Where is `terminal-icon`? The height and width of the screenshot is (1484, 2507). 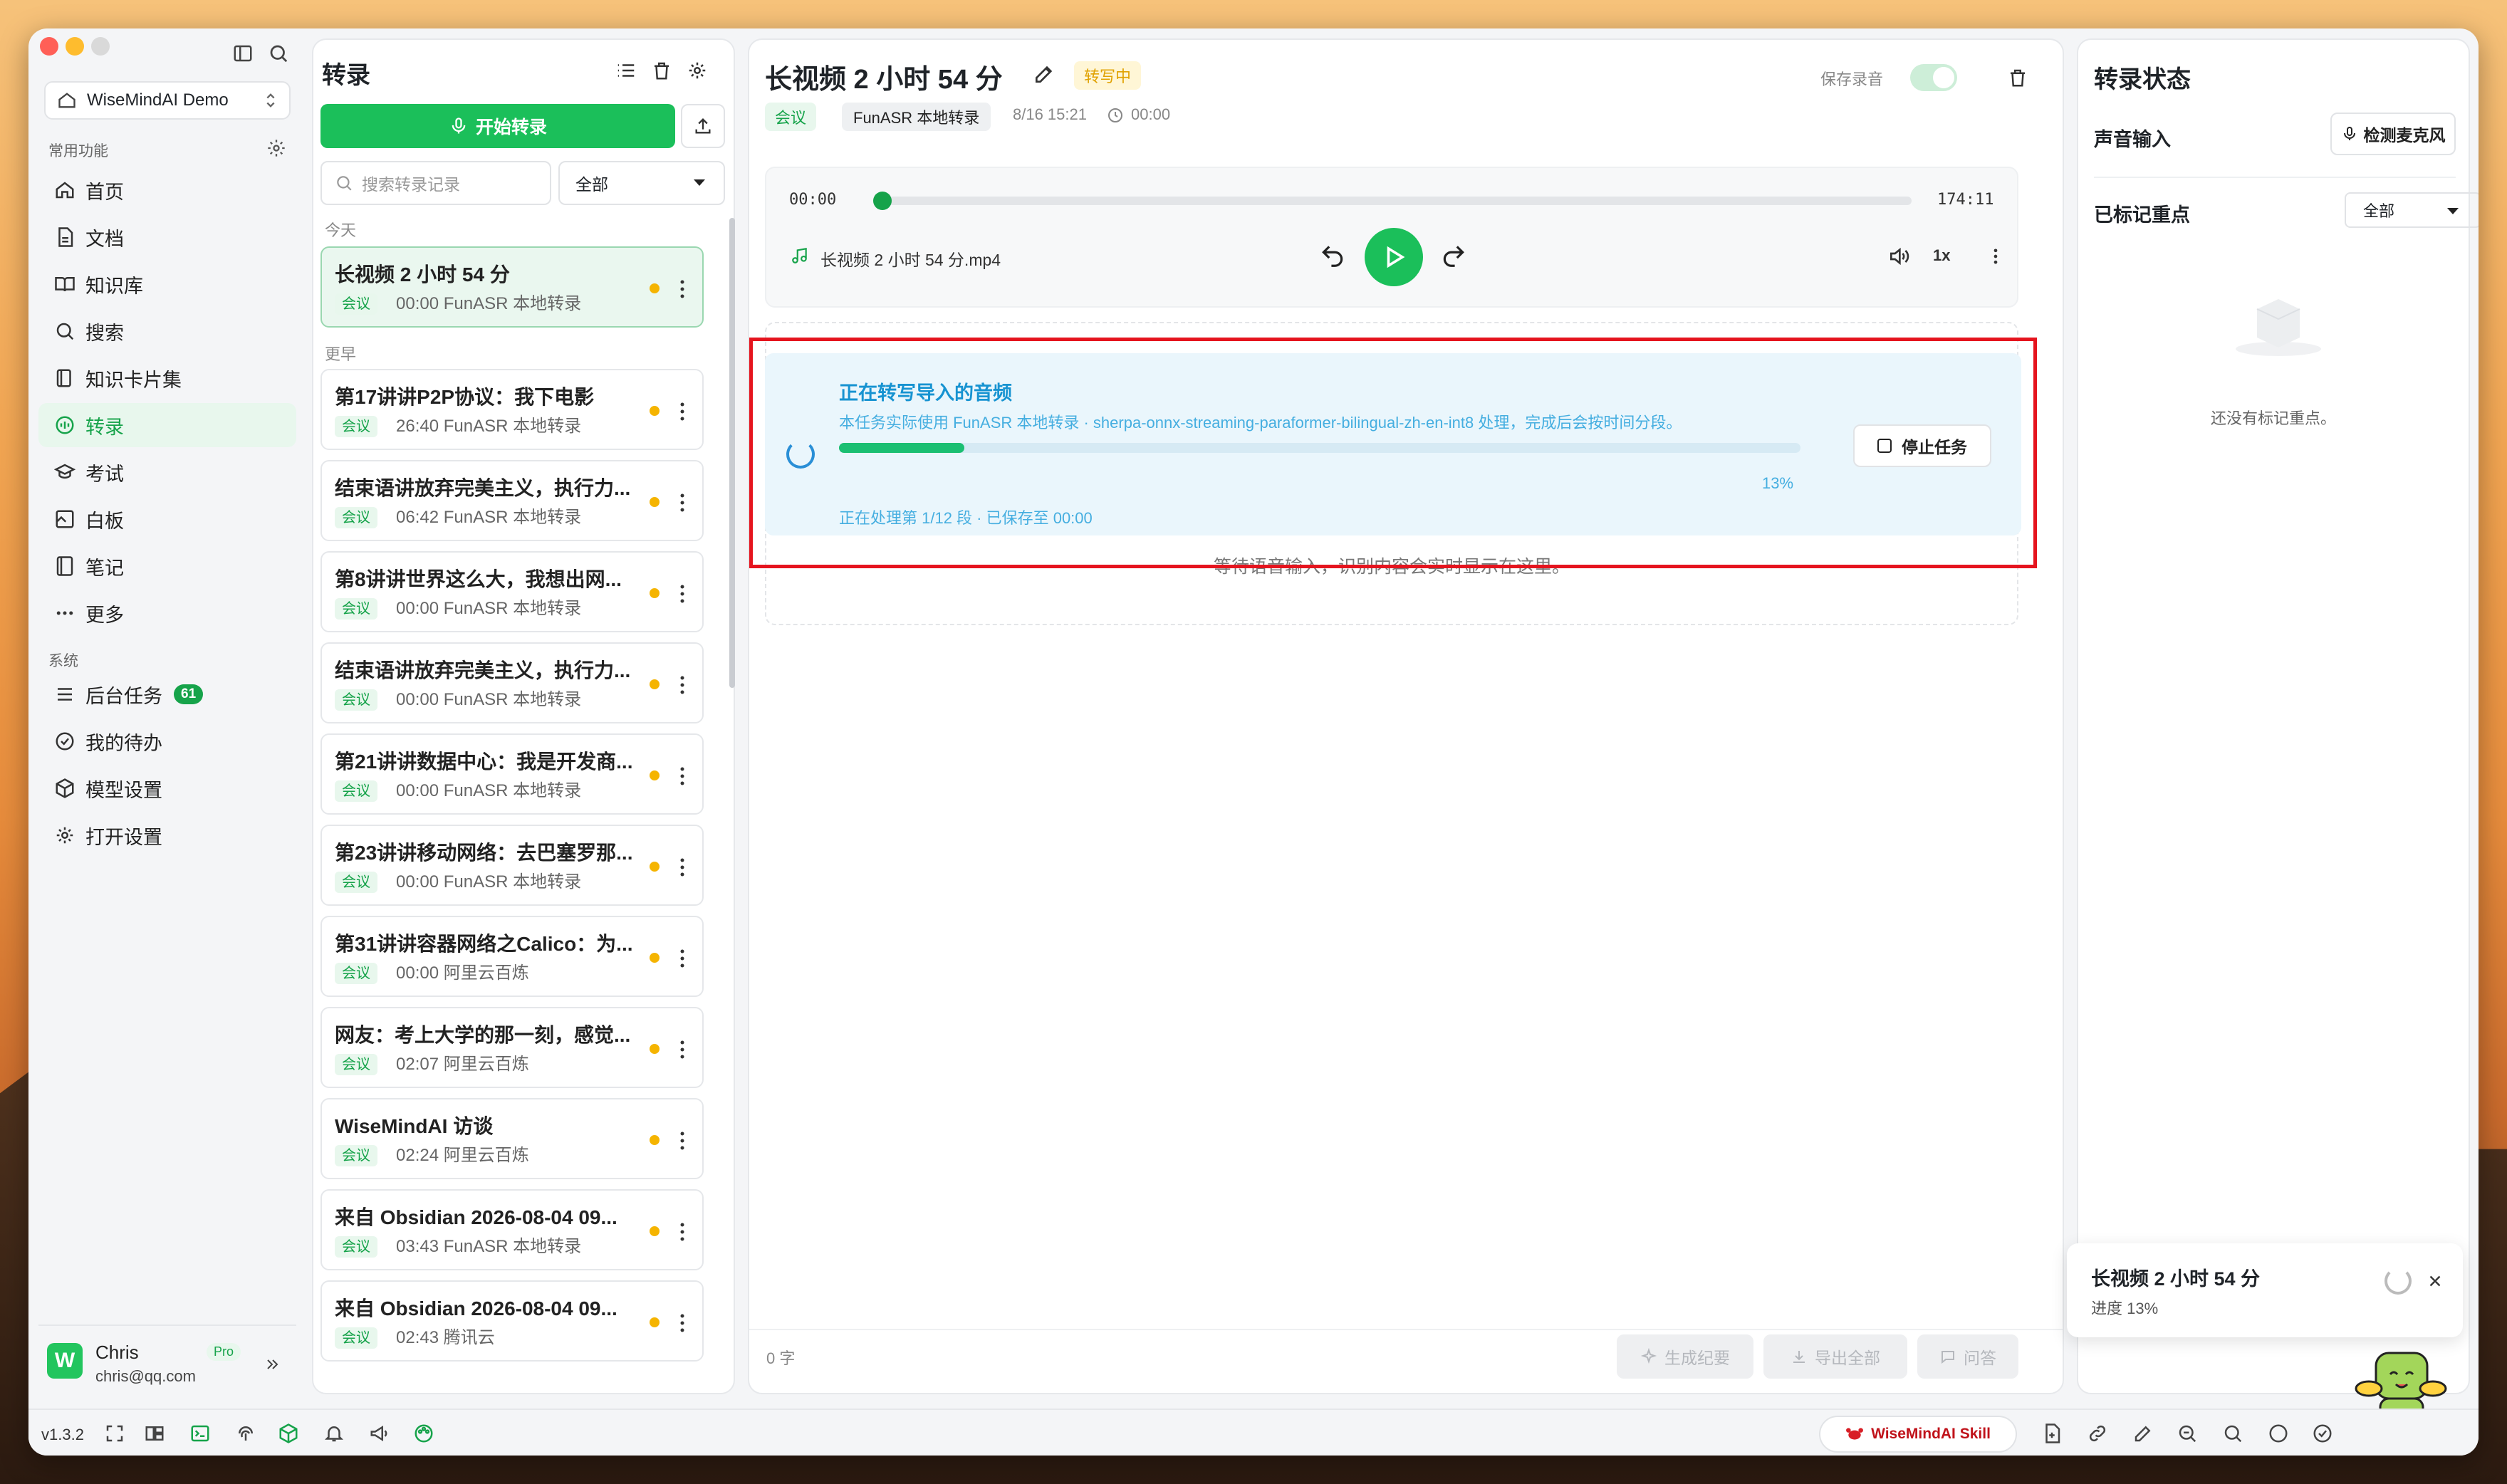
terminal-icon is located at coordinates (200, 1433).